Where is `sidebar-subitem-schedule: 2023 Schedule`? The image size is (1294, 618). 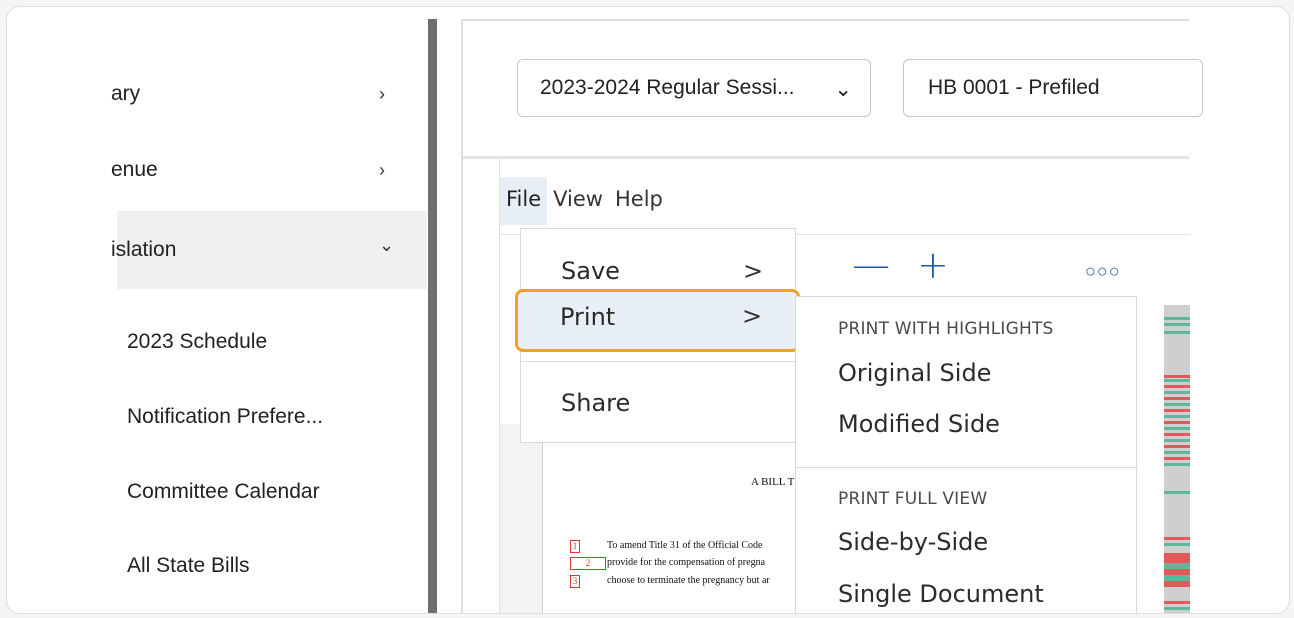
sidebar-subitem-schedule: 2023 Schedule is located at coordinates (197, 342).